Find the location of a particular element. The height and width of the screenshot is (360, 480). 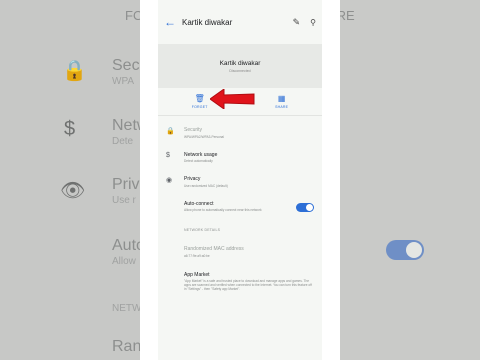

privacy-row: ◉ Privacy Use randomized MAC (default) is located at coordinates (240, 182).